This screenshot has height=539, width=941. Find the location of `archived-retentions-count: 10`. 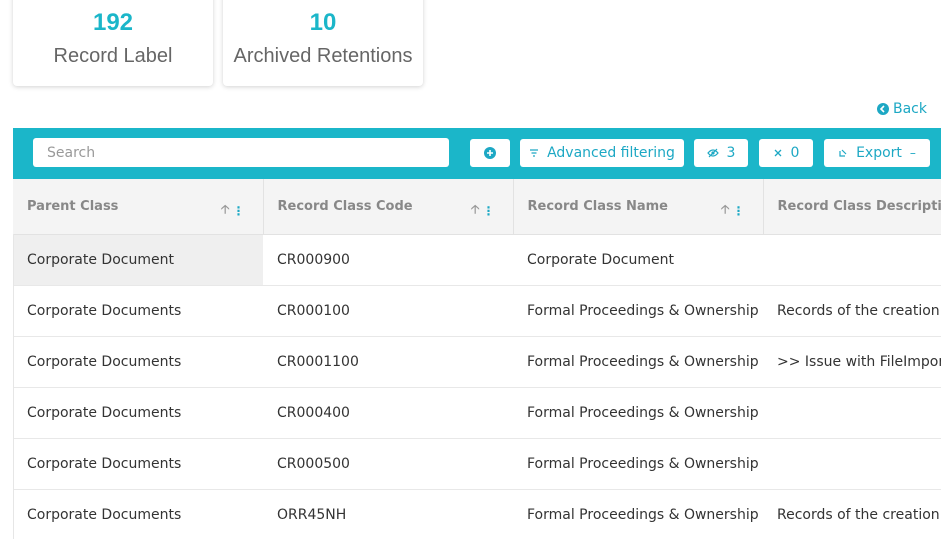

archived-retentions-count: 10 is located at coordinates (323, 23).